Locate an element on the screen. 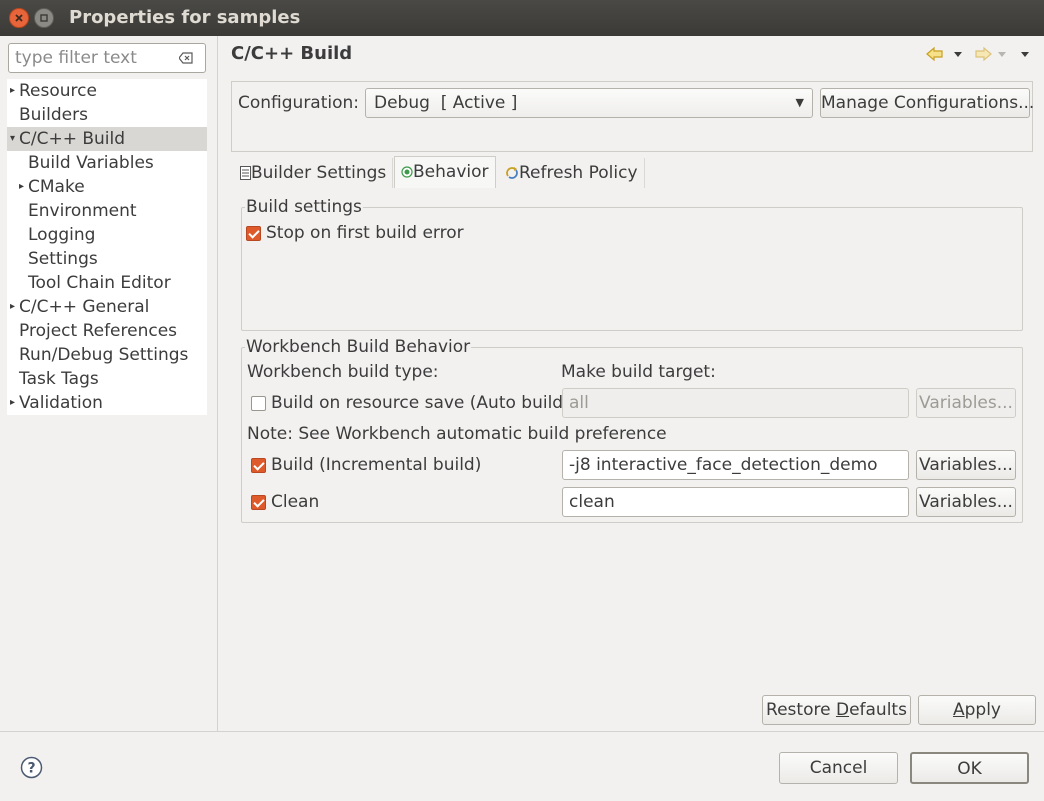 This screenshot has width=1044, height=801. sidebar-item-label: Builders is located at coordinates (53, 115).